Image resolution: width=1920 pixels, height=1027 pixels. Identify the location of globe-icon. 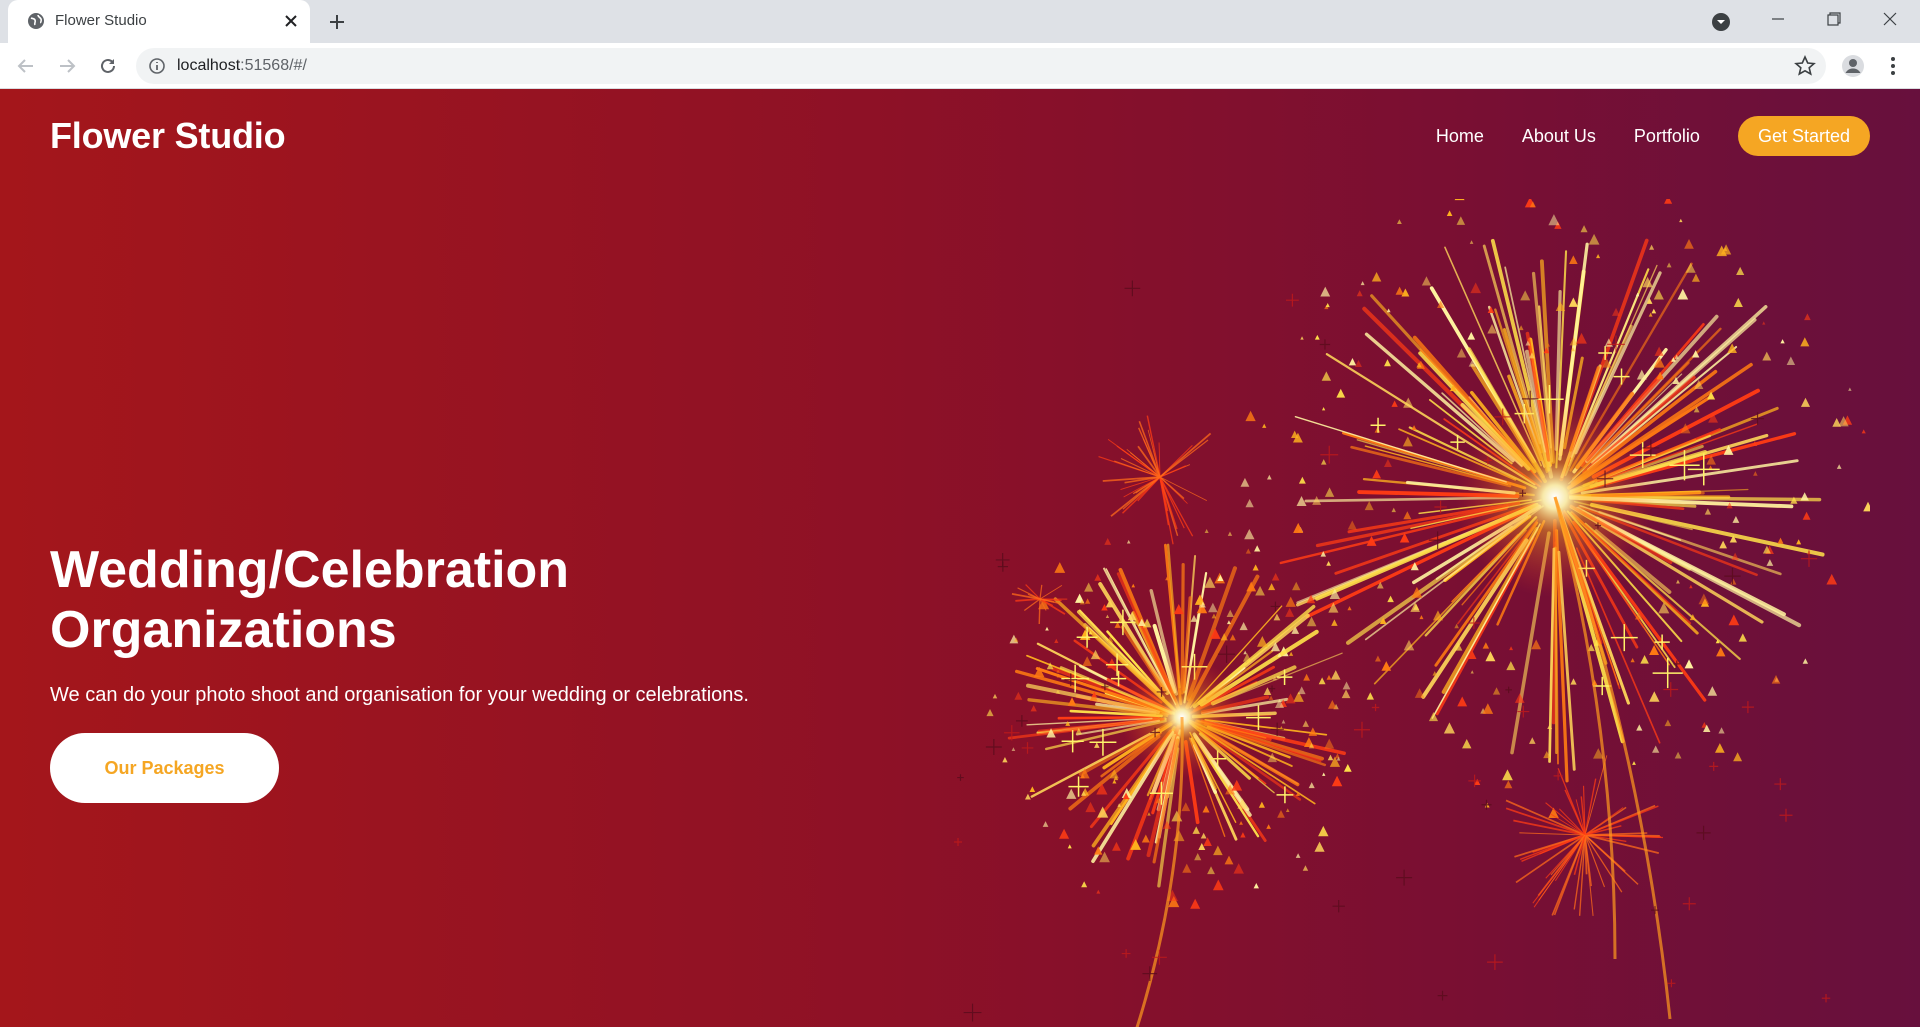
(36, 21).